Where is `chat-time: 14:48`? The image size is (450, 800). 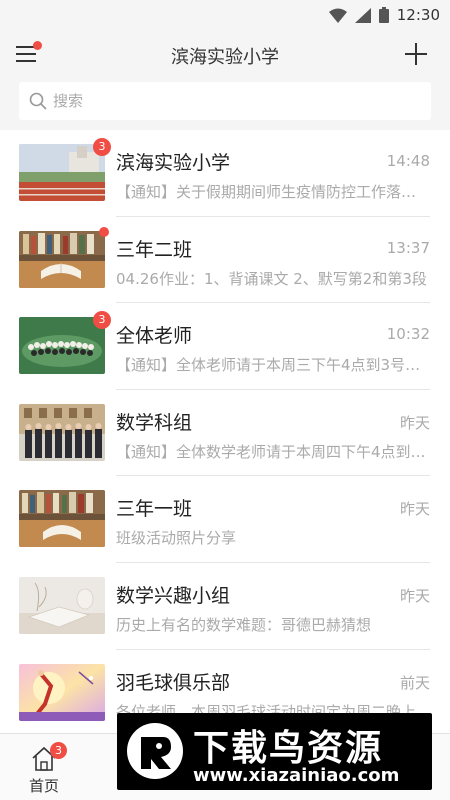
chat-time: 14:48 is located at coordinates (408, 161).